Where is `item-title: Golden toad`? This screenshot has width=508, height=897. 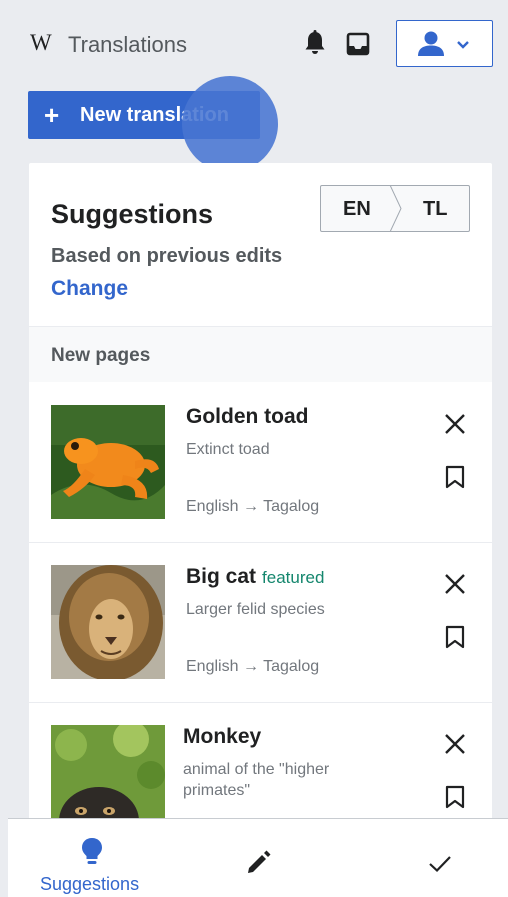
item-title: Golden toad is located at coordinates (247, 417).